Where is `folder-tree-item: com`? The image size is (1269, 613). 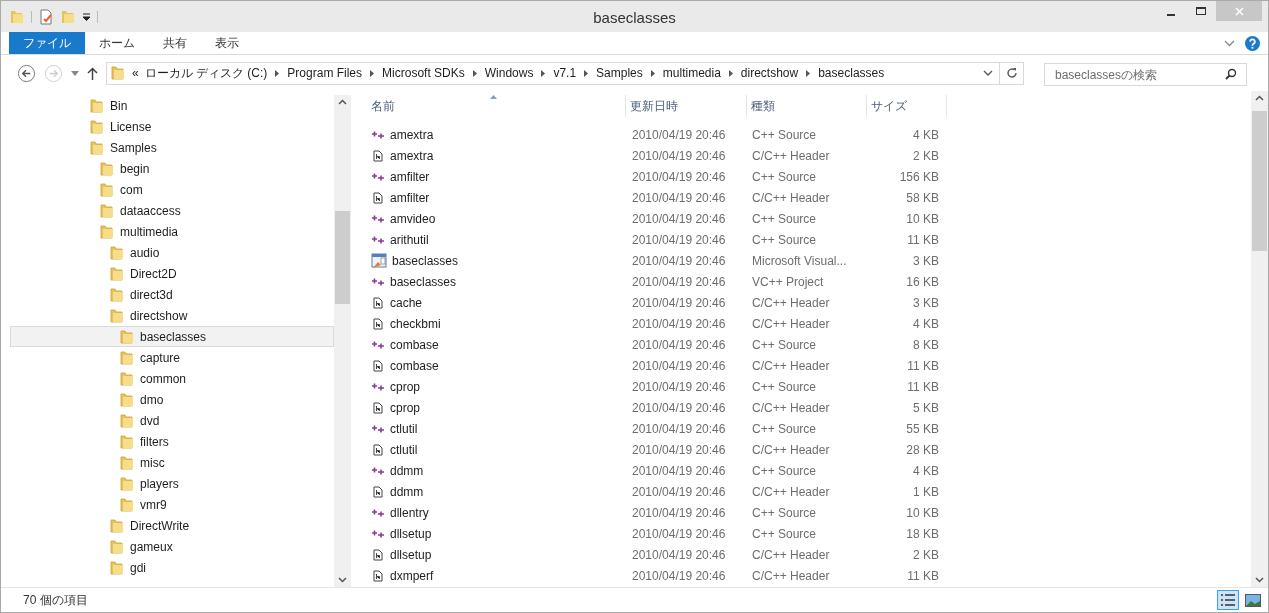
folder-tree-item: com is located at coordinates (172, 189).